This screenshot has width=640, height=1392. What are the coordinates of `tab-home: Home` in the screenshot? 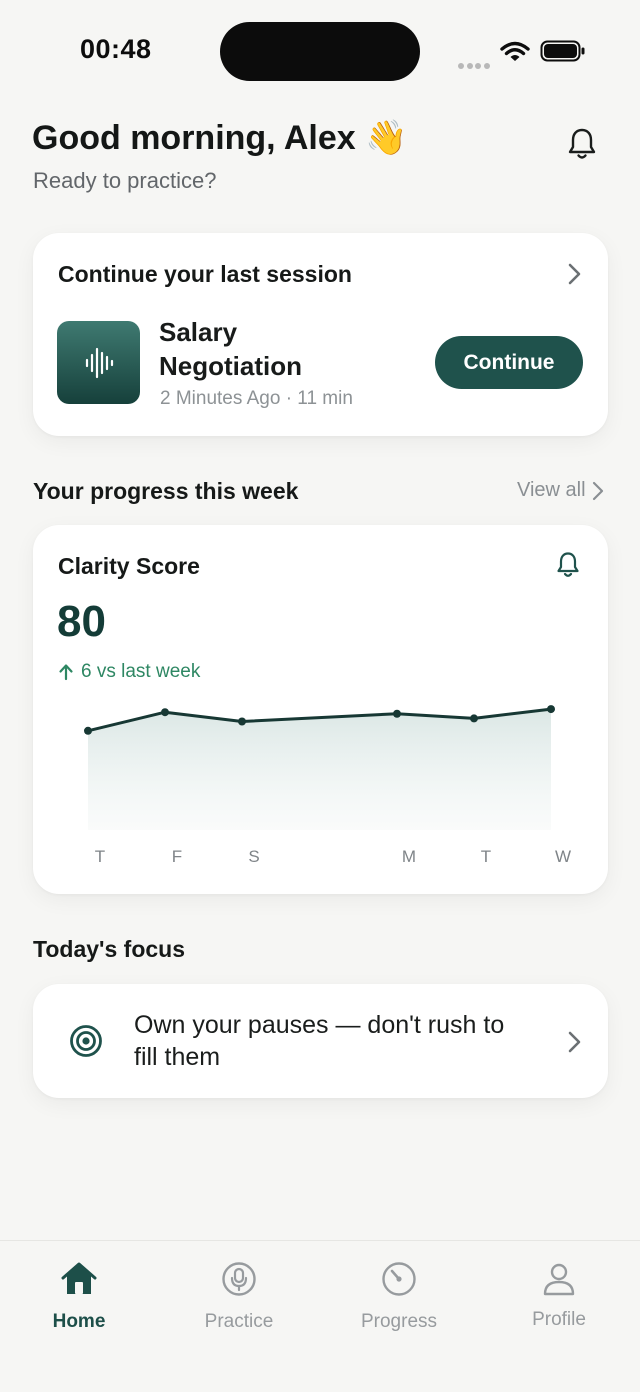 It's located at (79, 1299).